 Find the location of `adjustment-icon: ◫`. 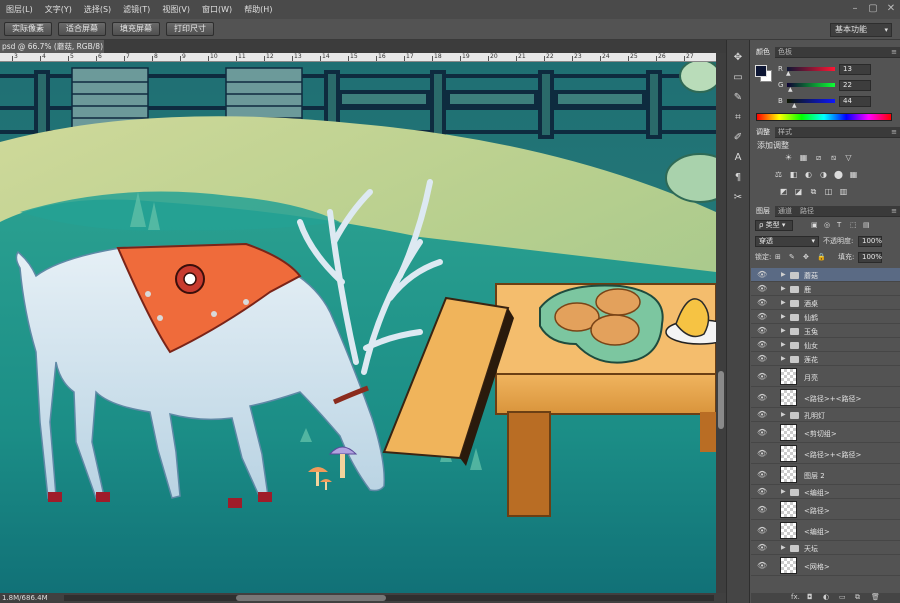

adjustment-icon: ◫ is located at coordinates (828, 192).